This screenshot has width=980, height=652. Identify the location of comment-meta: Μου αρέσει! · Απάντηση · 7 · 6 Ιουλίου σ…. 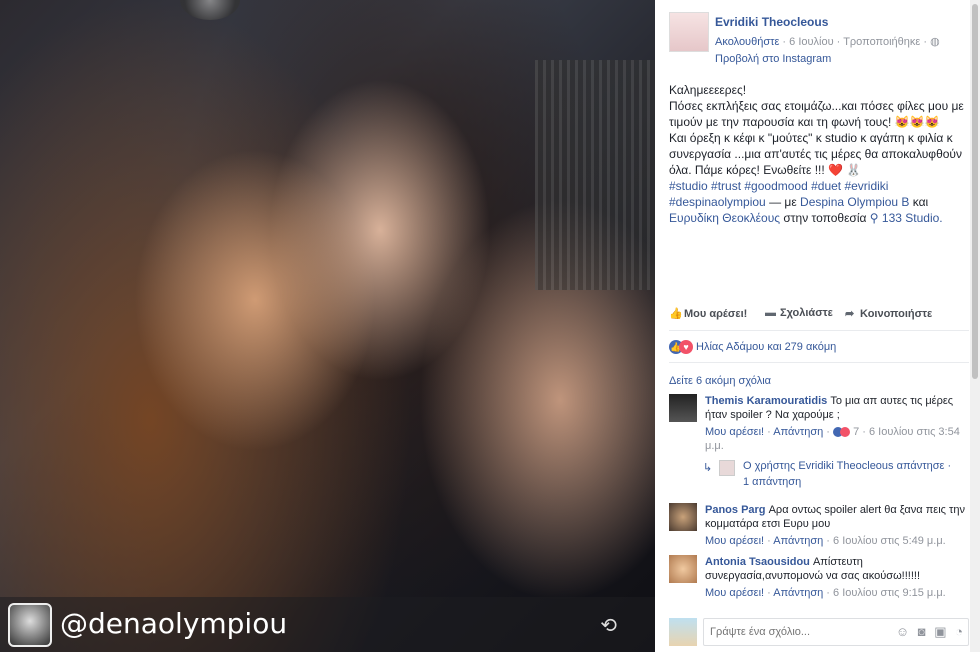
(832, 439).